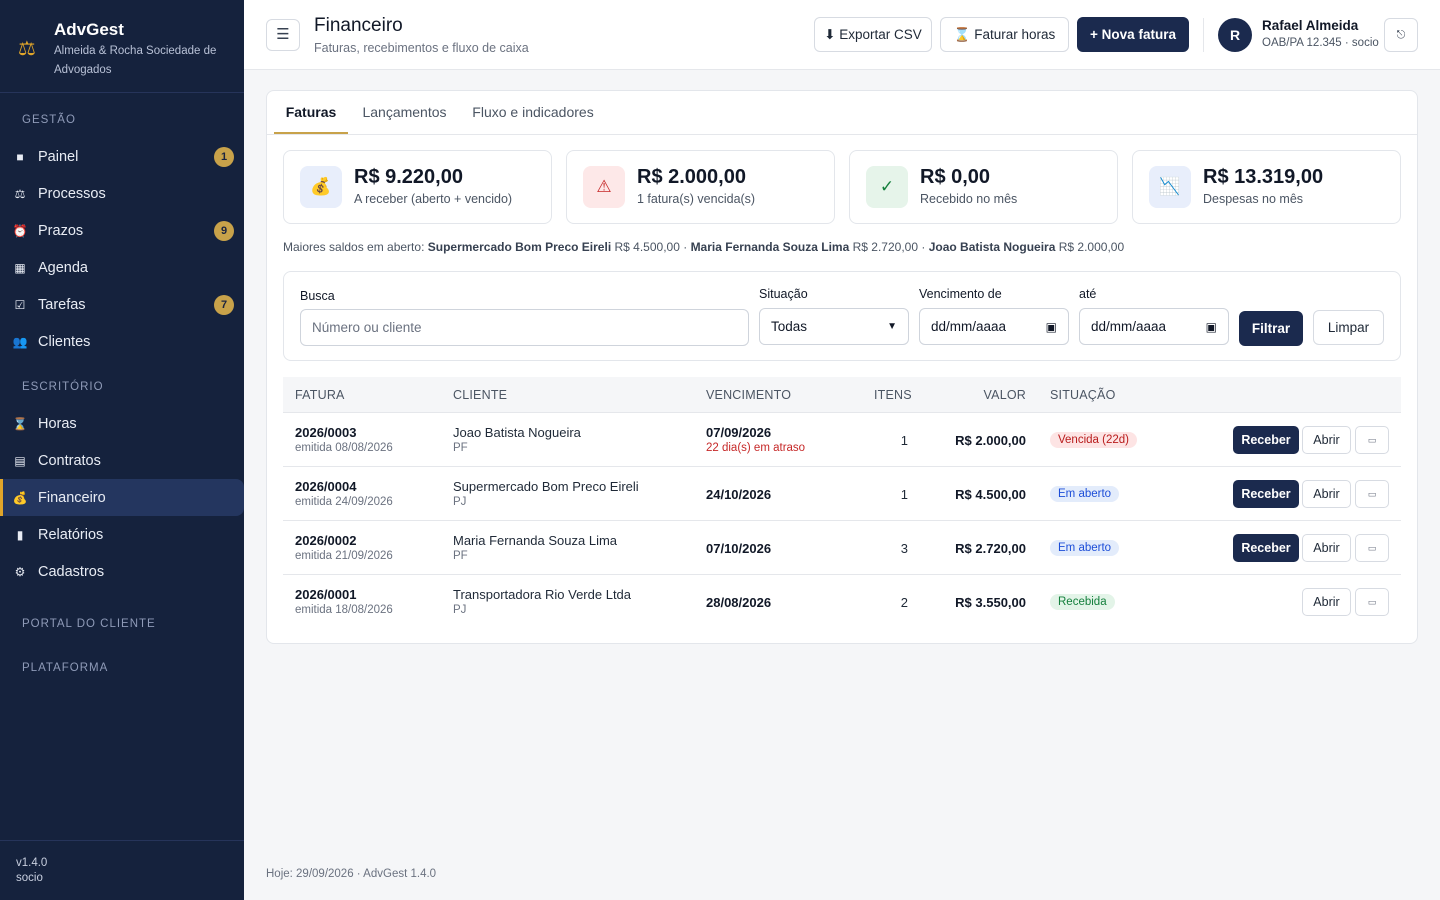 The height and width of the screenshot is (900, 1440). What do you see at coordinates (122, 668) in the screenshot?
I see `nav-section-plataforma: PLATAFORMA` at bounding box center [122, 668].